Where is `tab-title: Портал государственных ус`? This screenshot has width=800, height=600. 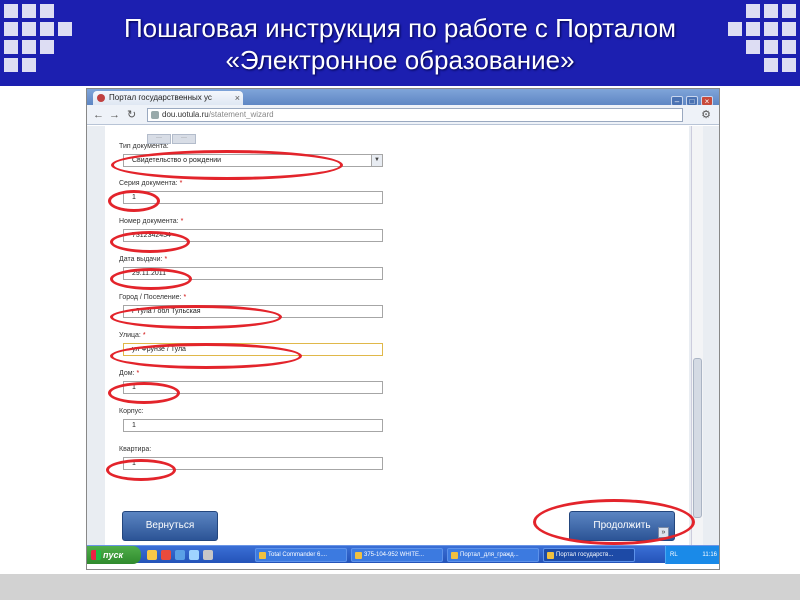 tab-title: Портал государственных ус is located at coordinates (160, 97).